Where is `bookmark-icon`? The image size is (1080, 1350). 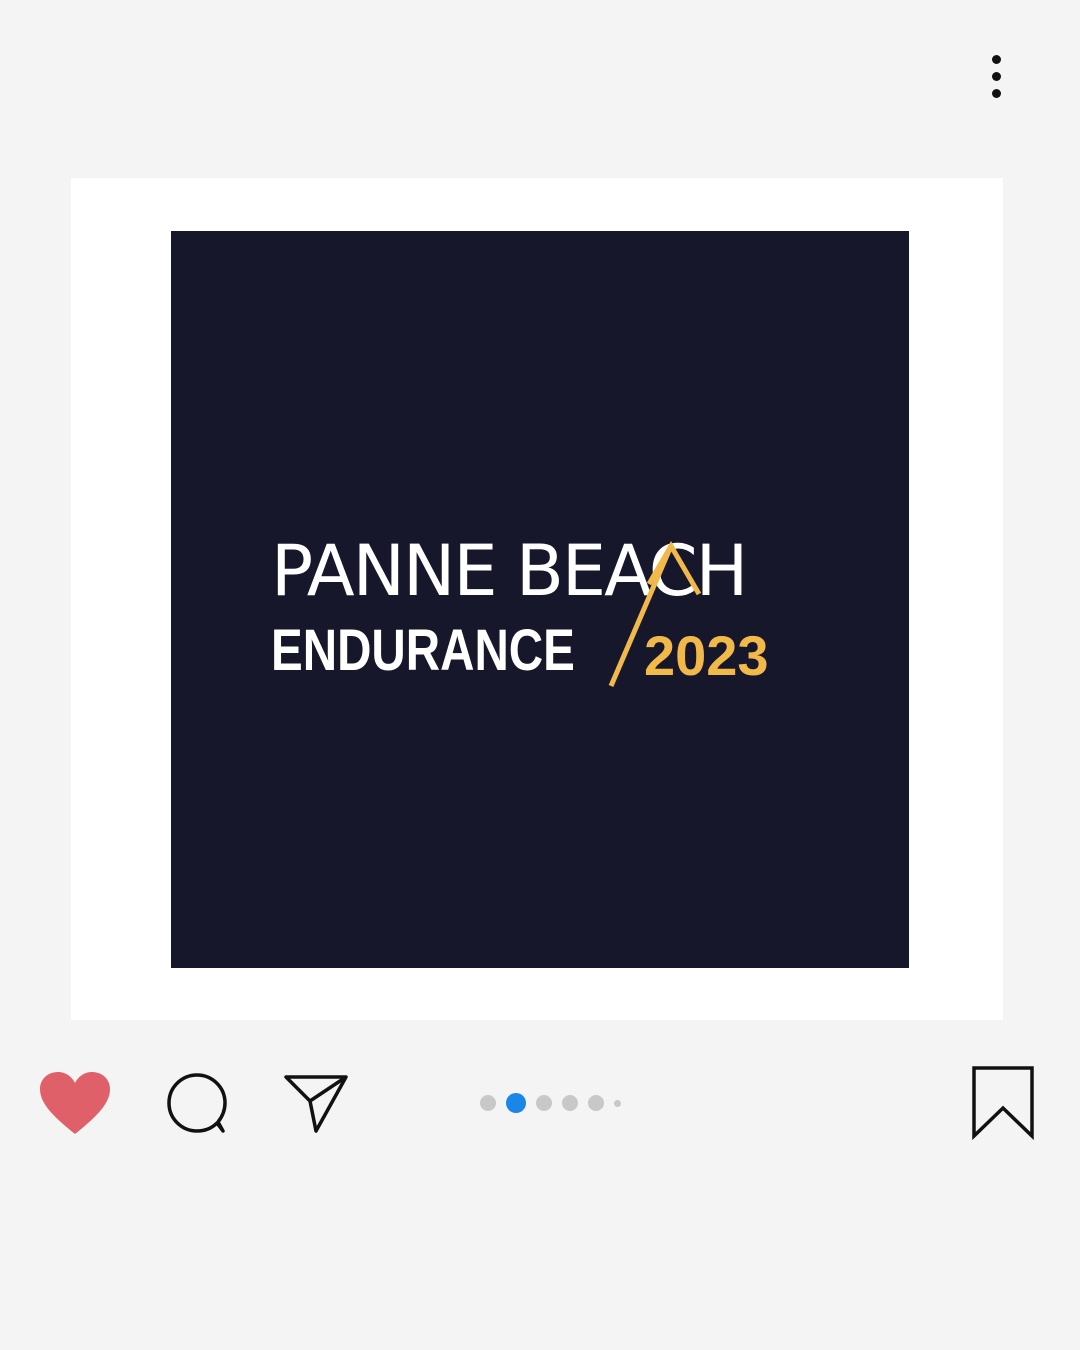
bookmark-icon is located at coordinates (1003, 1103).